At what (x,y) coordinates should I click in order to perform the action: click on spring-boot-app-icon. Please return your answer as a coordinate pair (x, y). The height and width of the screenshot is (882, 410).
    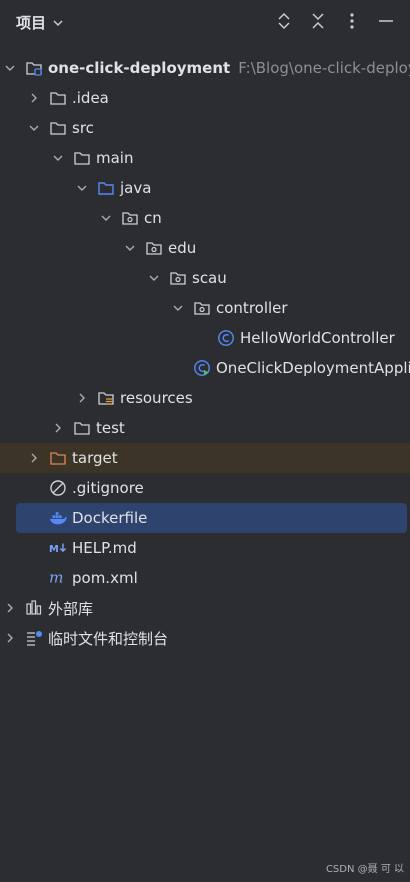
    Looking at the image, I should click on (202, 368).